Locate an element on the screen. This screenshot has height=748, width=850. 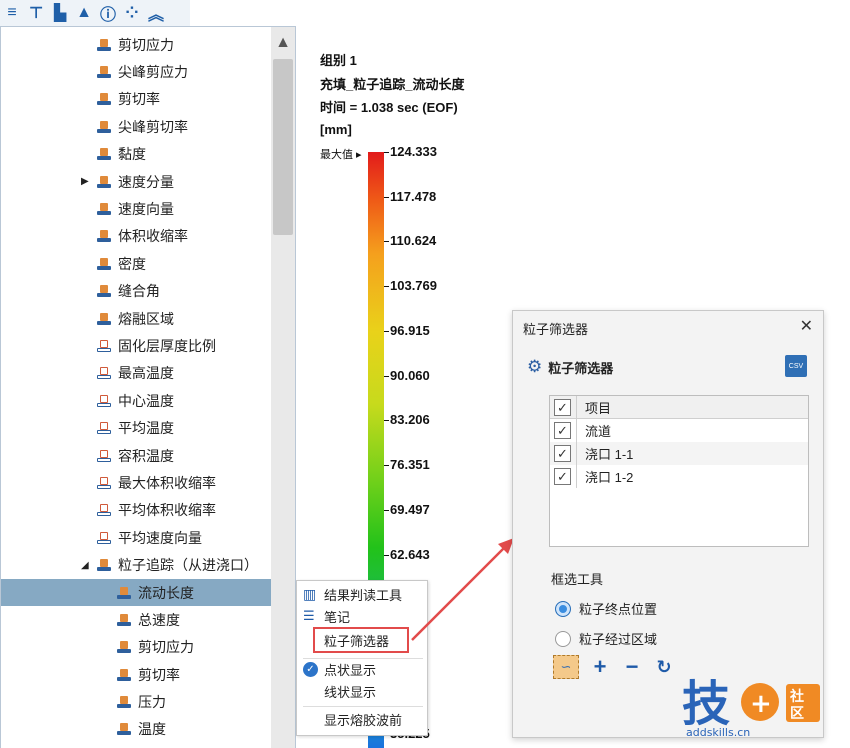
tree-item: 流动长度 is located at coordinates (136, 592).